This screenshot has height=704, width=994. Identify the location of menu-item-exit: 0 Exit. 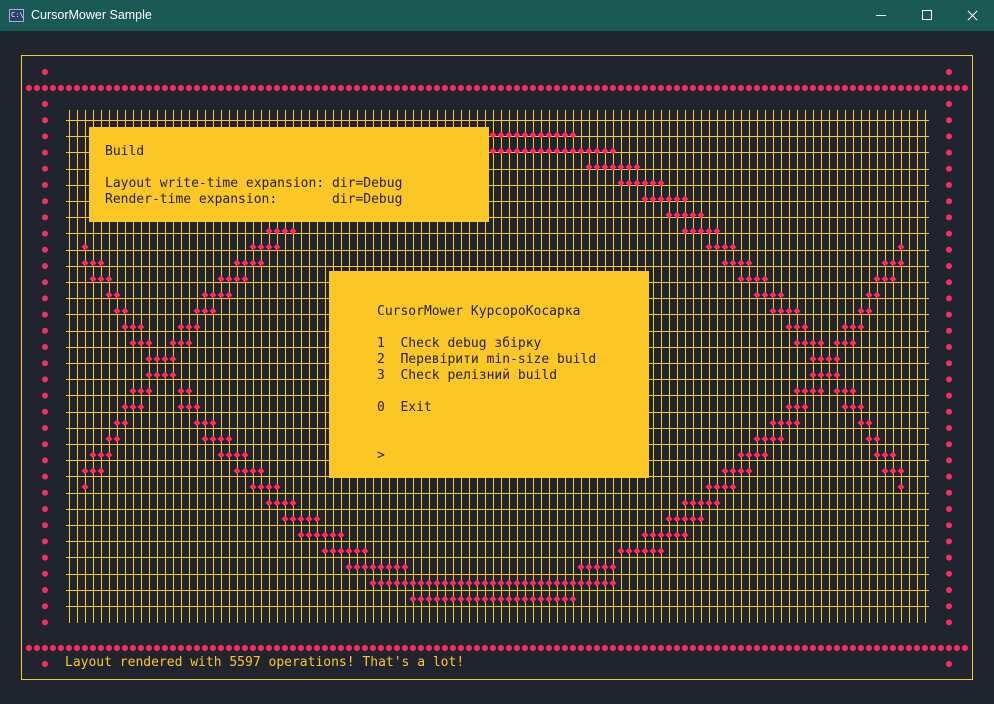
(404, 408).